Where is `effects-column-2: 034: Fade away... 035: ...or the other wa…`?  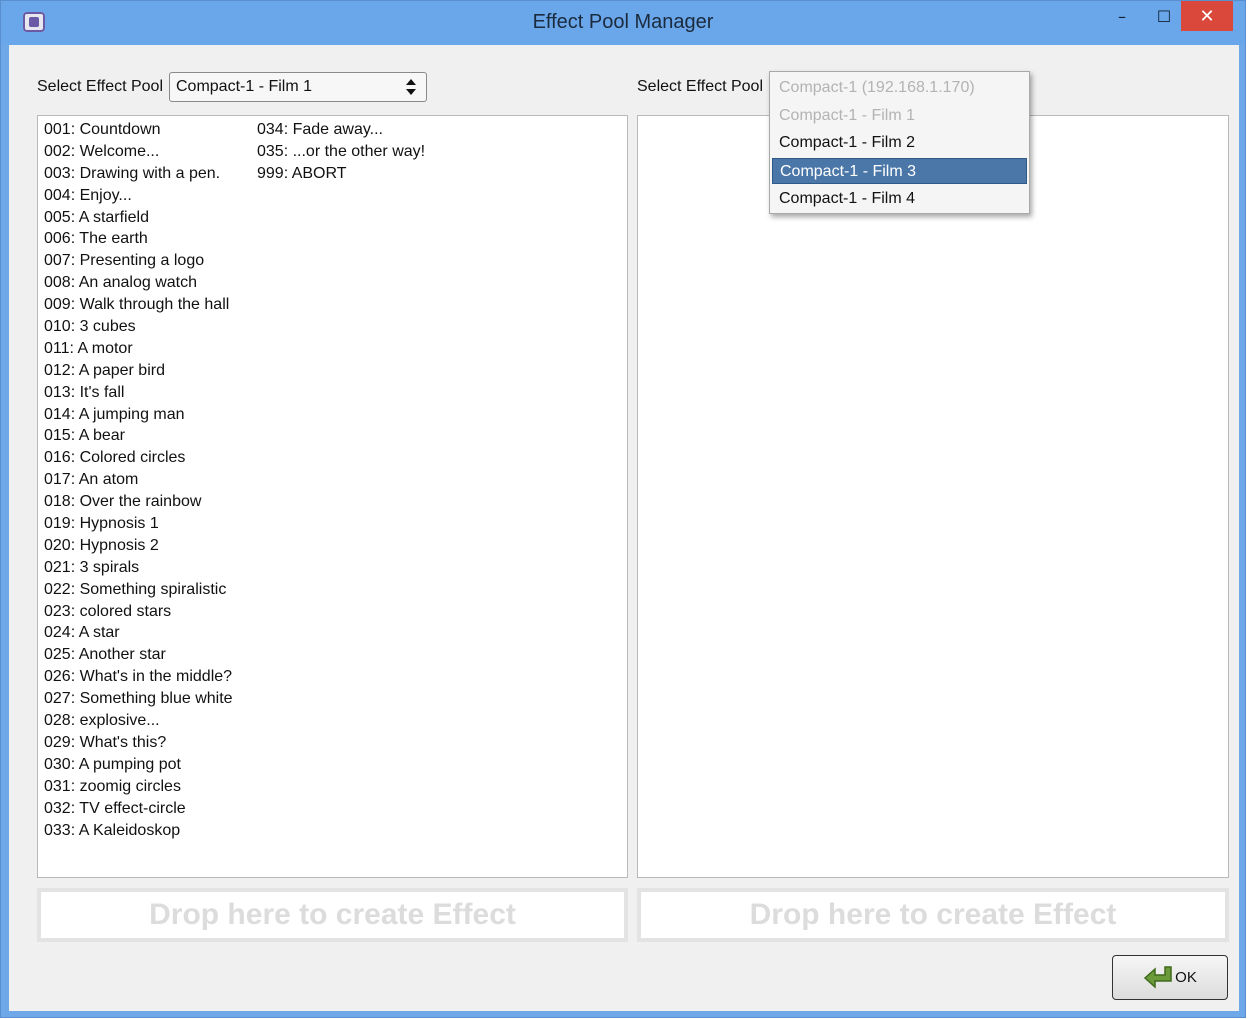 effects-column-2: 034: Fade away... 035: ...or the other wa… is located at coordinates (341, 152).